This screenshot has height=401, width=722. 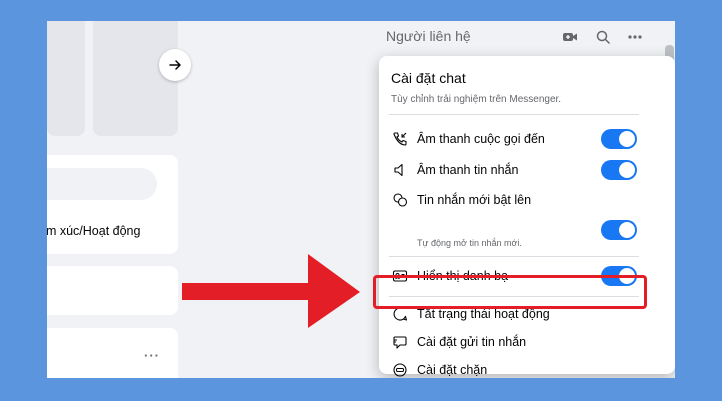 I want to click on message-settings-icon, so click(x=400, y=342).